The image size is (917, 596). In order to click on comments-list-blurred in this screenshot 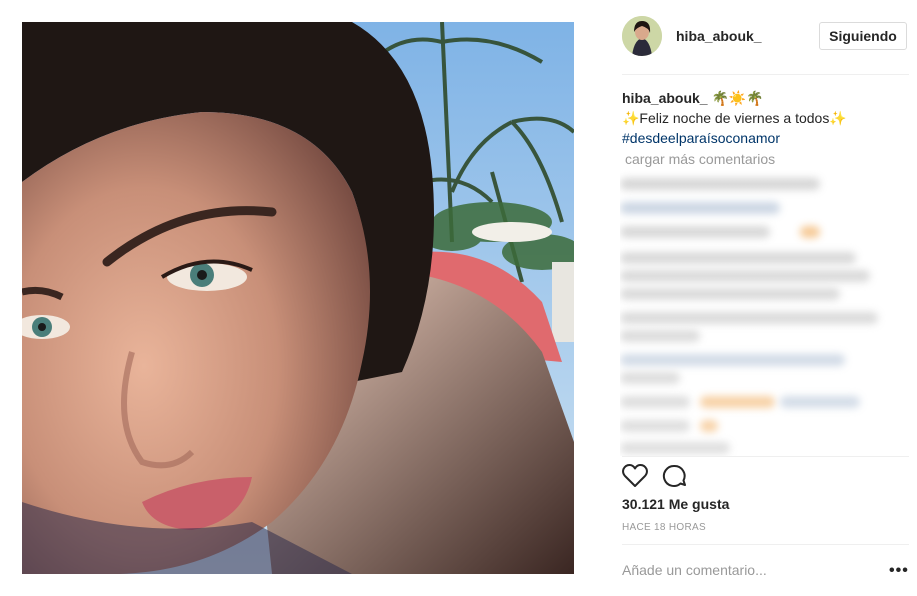, I will do `click(755, 313)`.